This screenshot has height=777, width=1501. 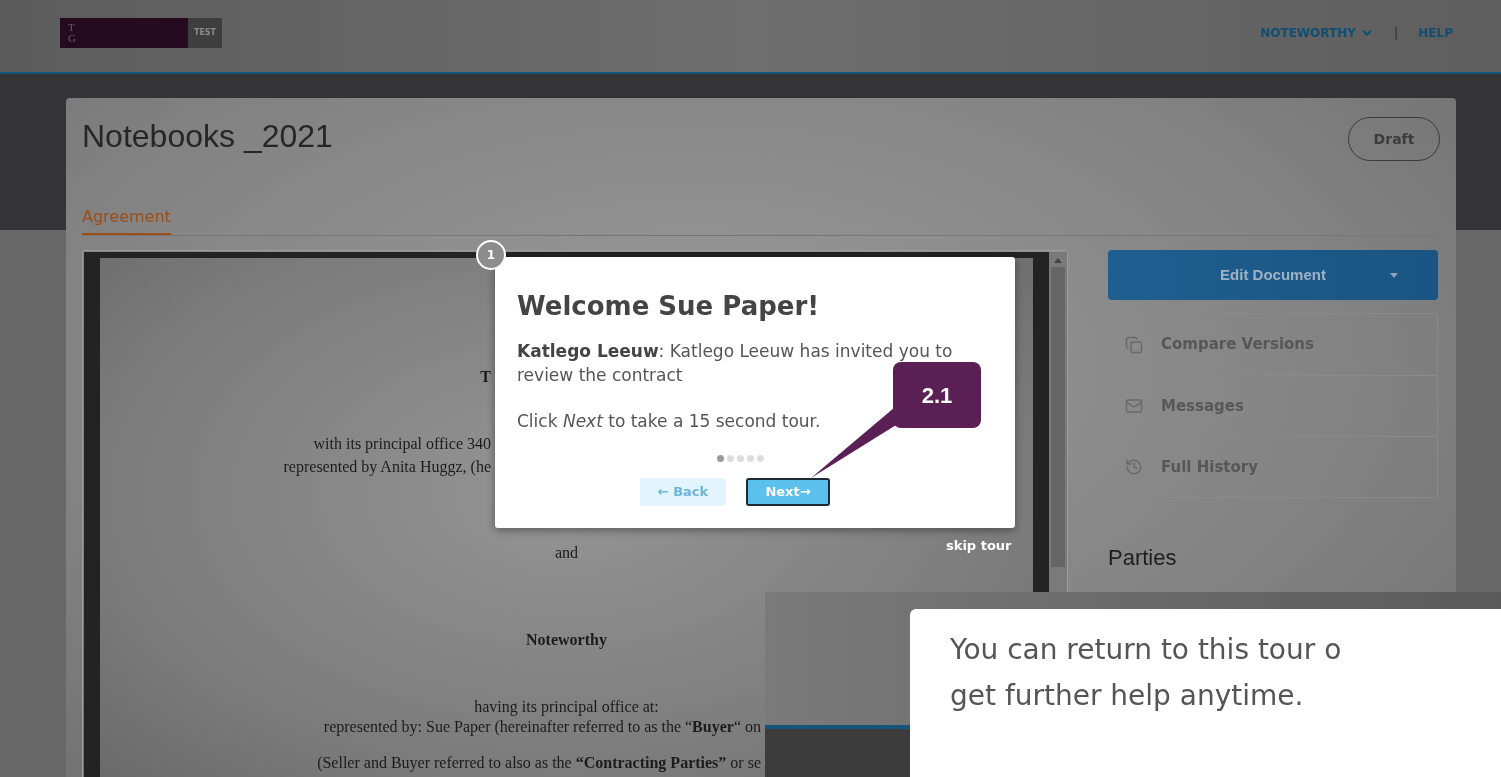 What do you see at coordinates (1143, 558) in the screenshot?
I see `section-title: Parties` at bounding box center [1143, 558].